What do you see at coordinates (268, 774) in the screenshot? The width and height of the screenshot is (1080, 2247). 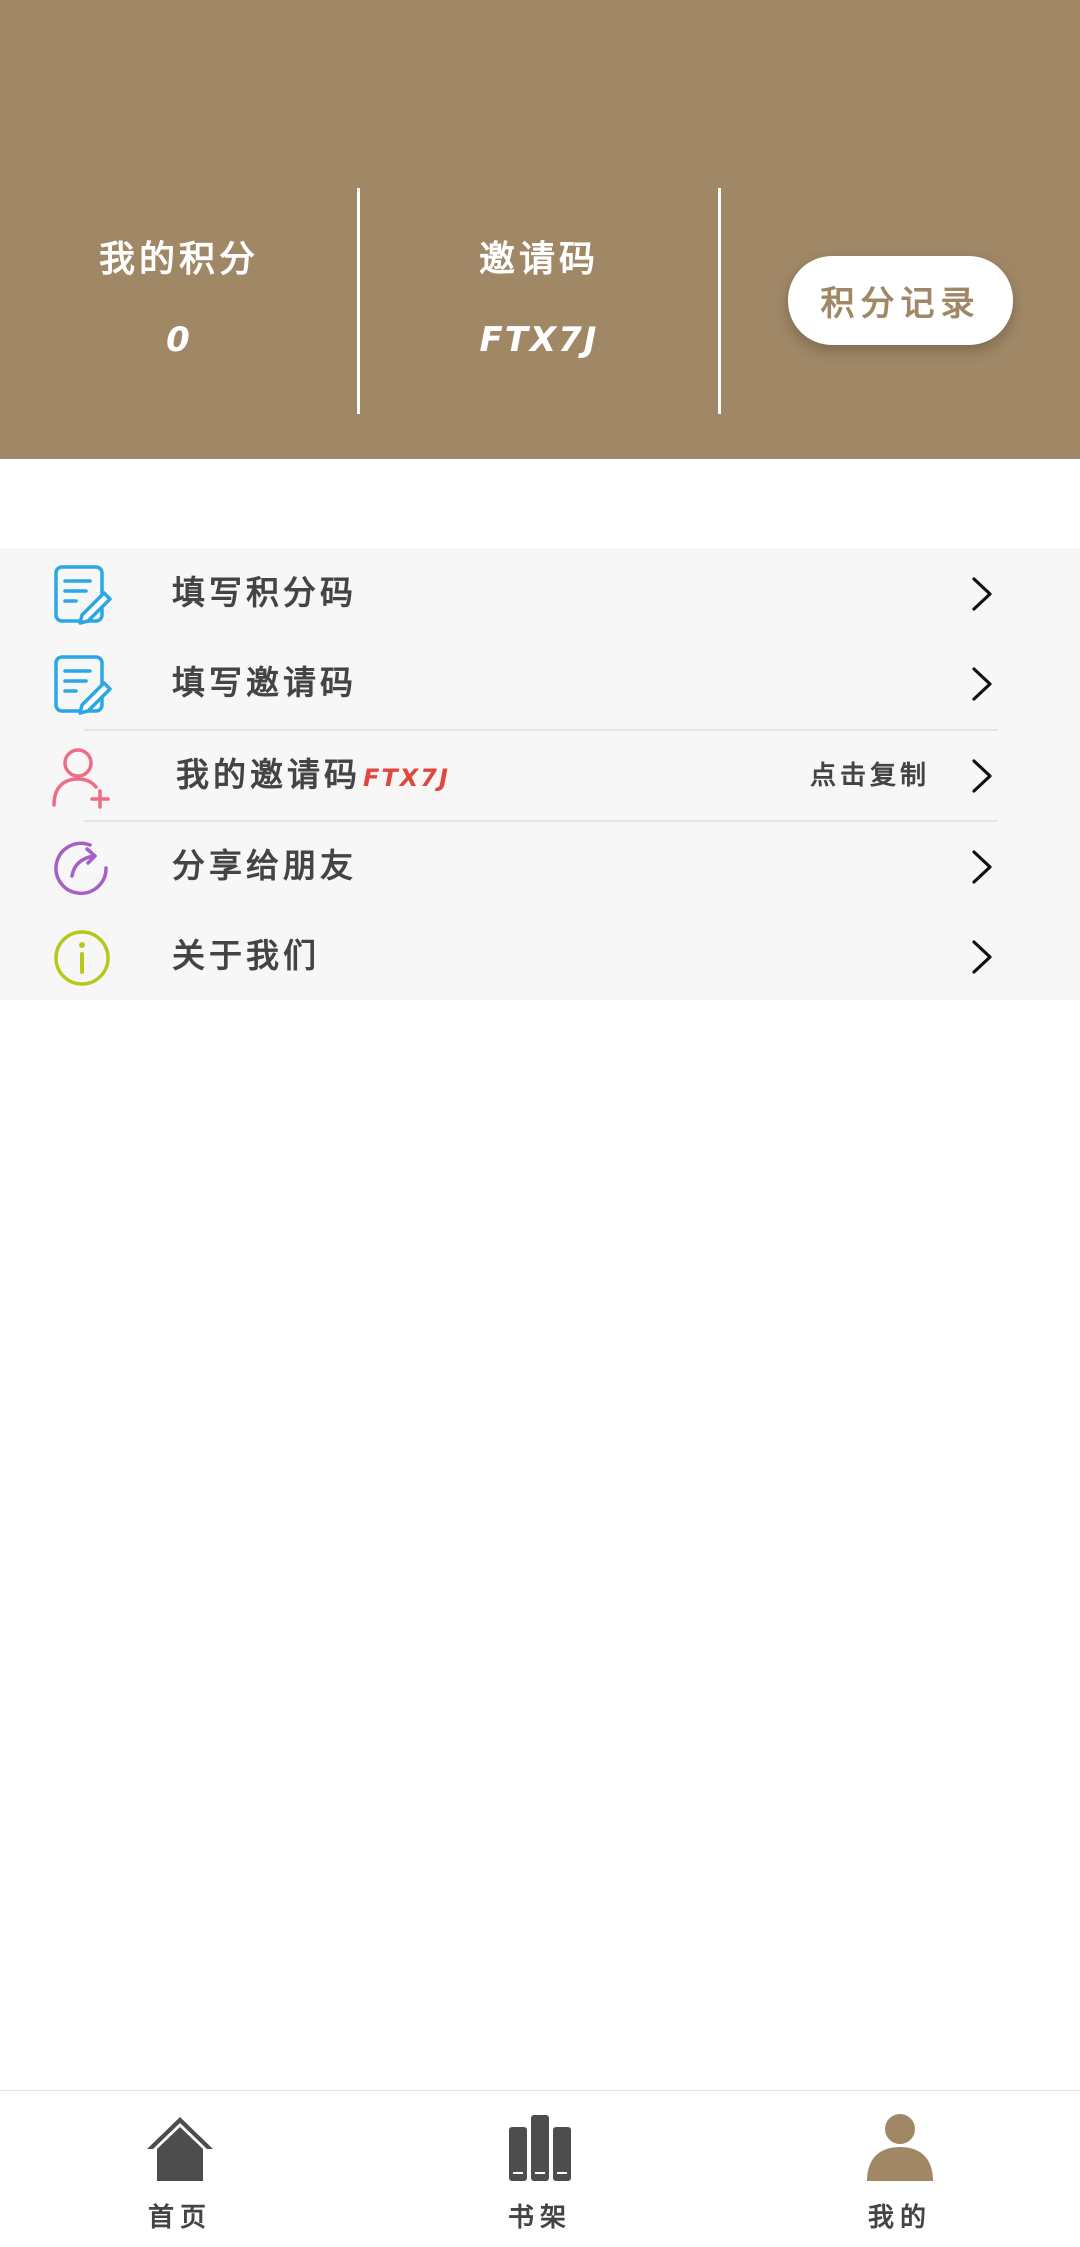 I see `my-invite-code-label: 我的邀请码` at bounding box center [268, 774].